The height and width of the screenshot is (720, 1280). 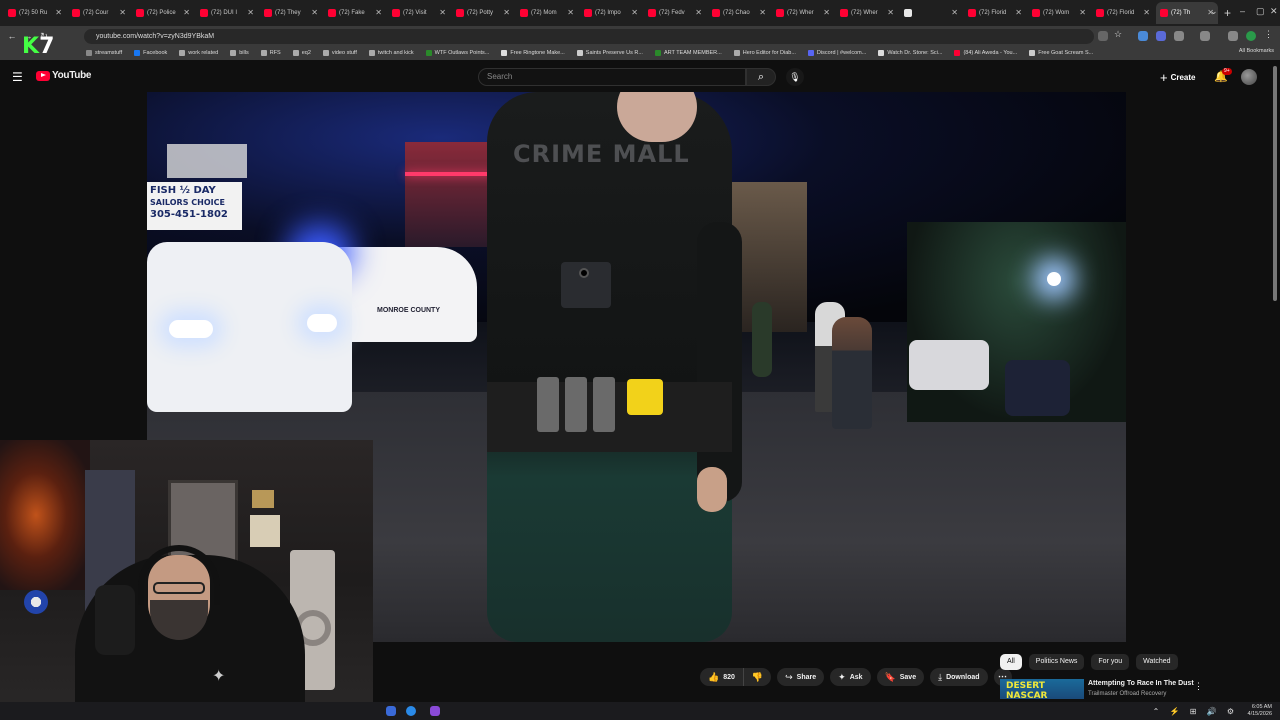 I want to click on filter-chip: Watched, so click(x=1157, y=662).